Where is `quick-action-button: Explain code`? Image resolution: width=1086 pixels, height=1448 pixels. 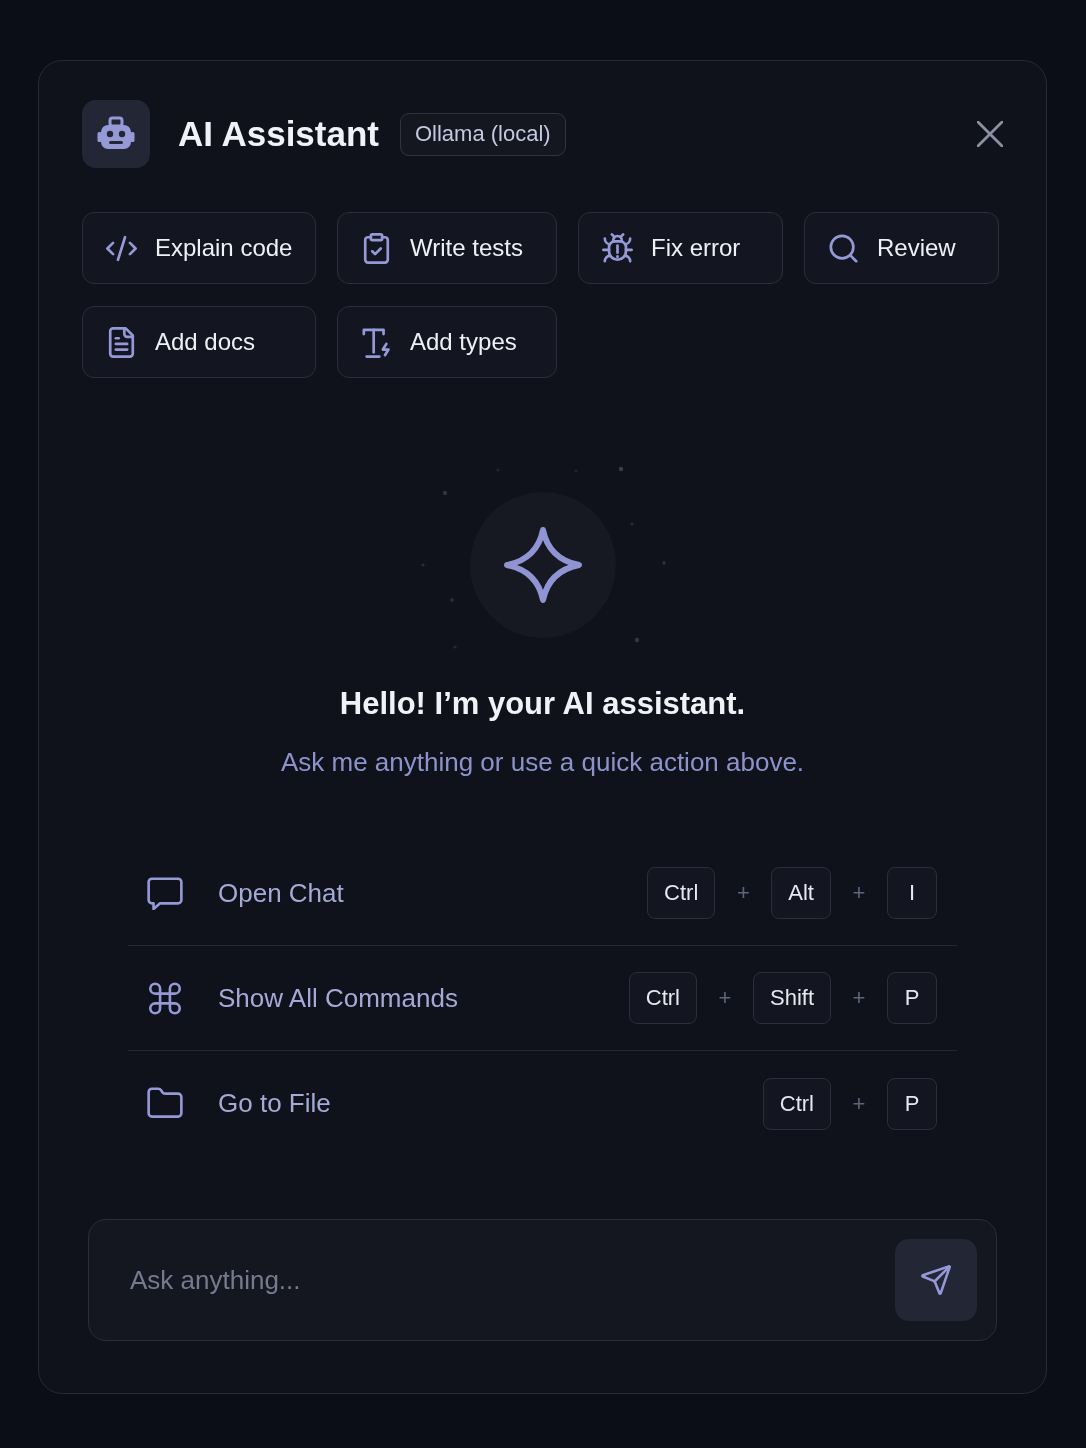 quick-action-button: Explain code is located at coordinates (199, 248).